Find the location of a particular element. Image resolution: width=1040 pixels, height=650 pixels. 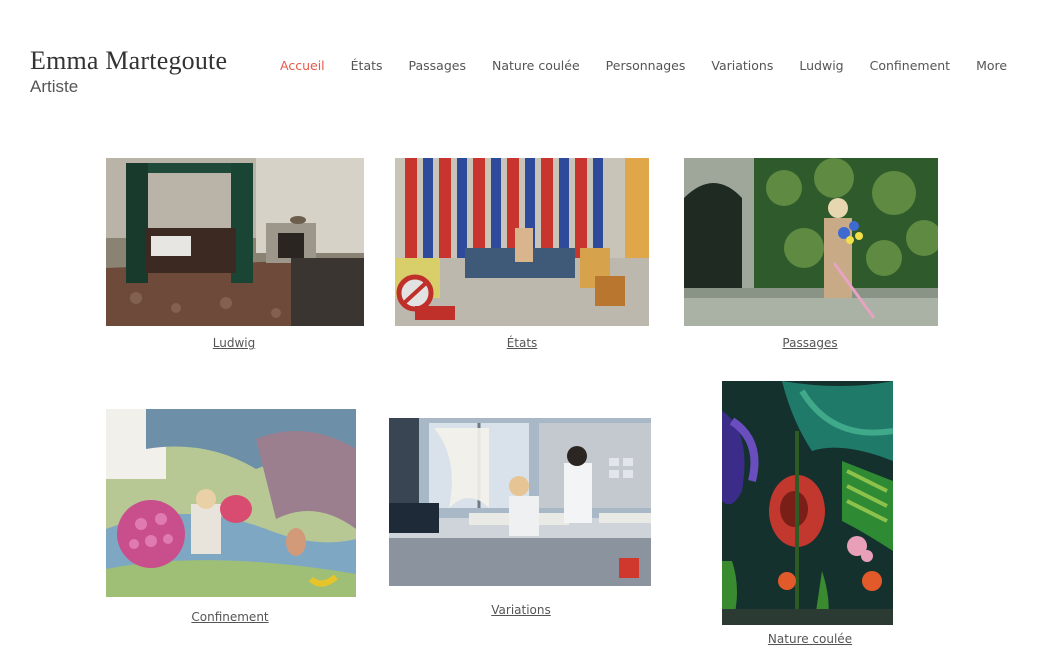

artwork-etats-image is located at coordinates (522, 242).